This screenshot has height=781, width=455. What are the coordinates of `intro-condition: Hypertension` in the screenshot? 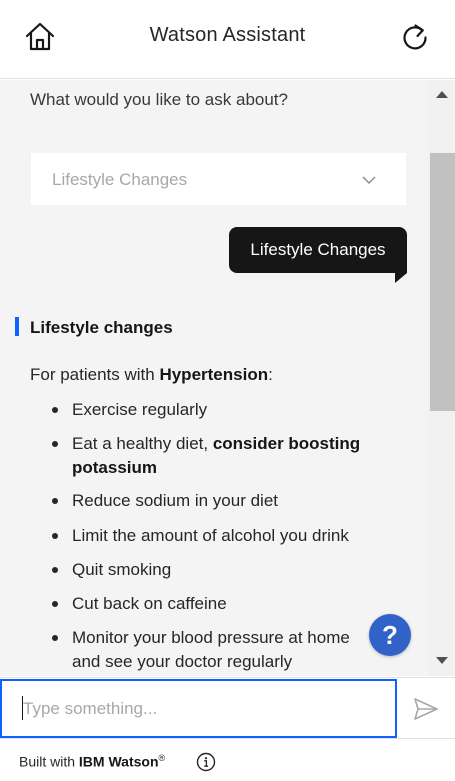 It's located at (214, 374).